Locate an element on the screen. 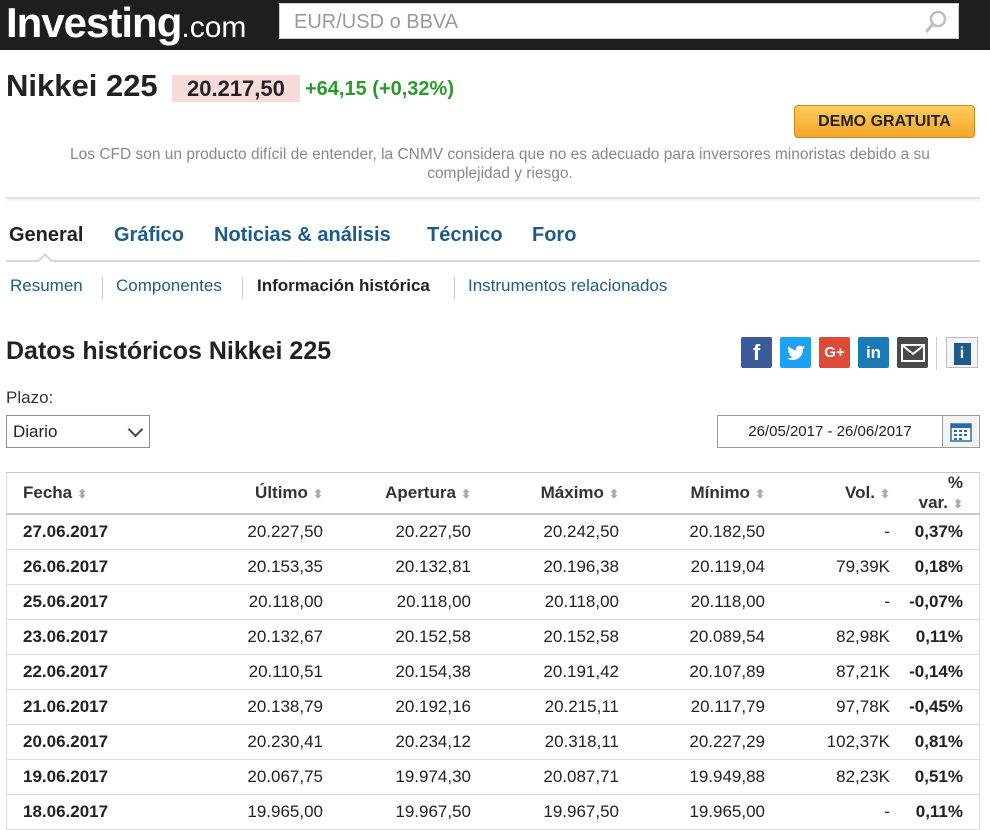 This screenshot has width=990, height=830. cell-apertura: 20.227,50 is located at coordinates (406, 532).